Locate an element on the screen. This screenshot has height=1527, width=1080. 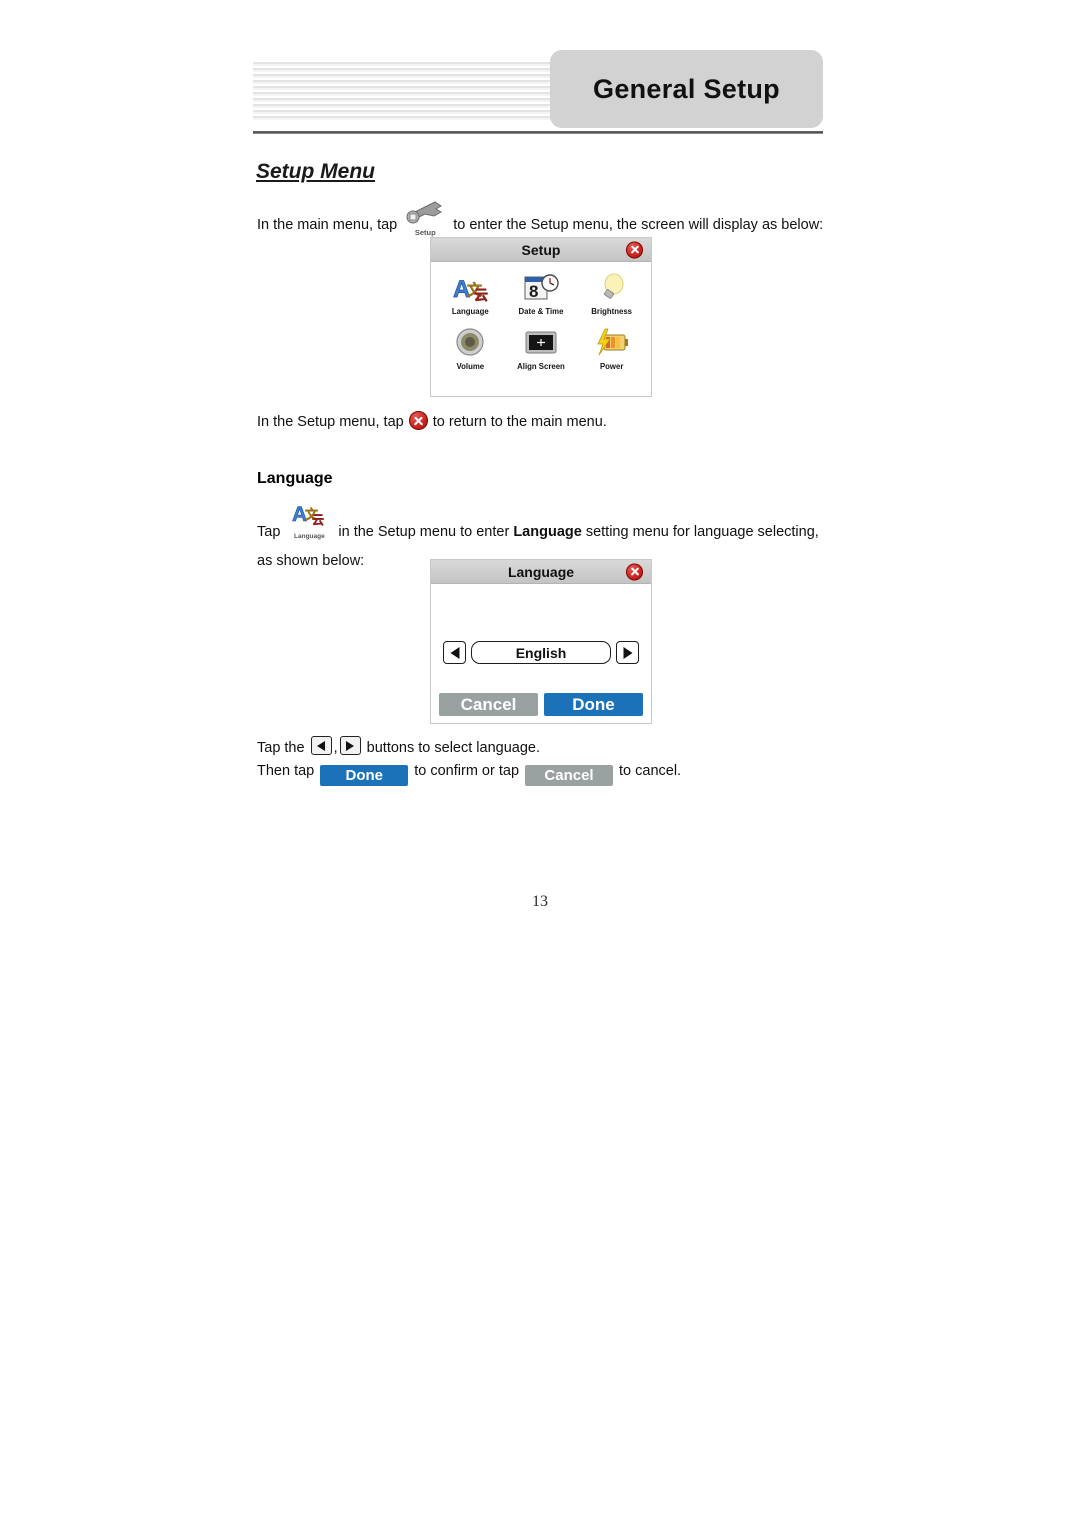
setup-dialog-title: Setup is located at coordinates (541, 249).